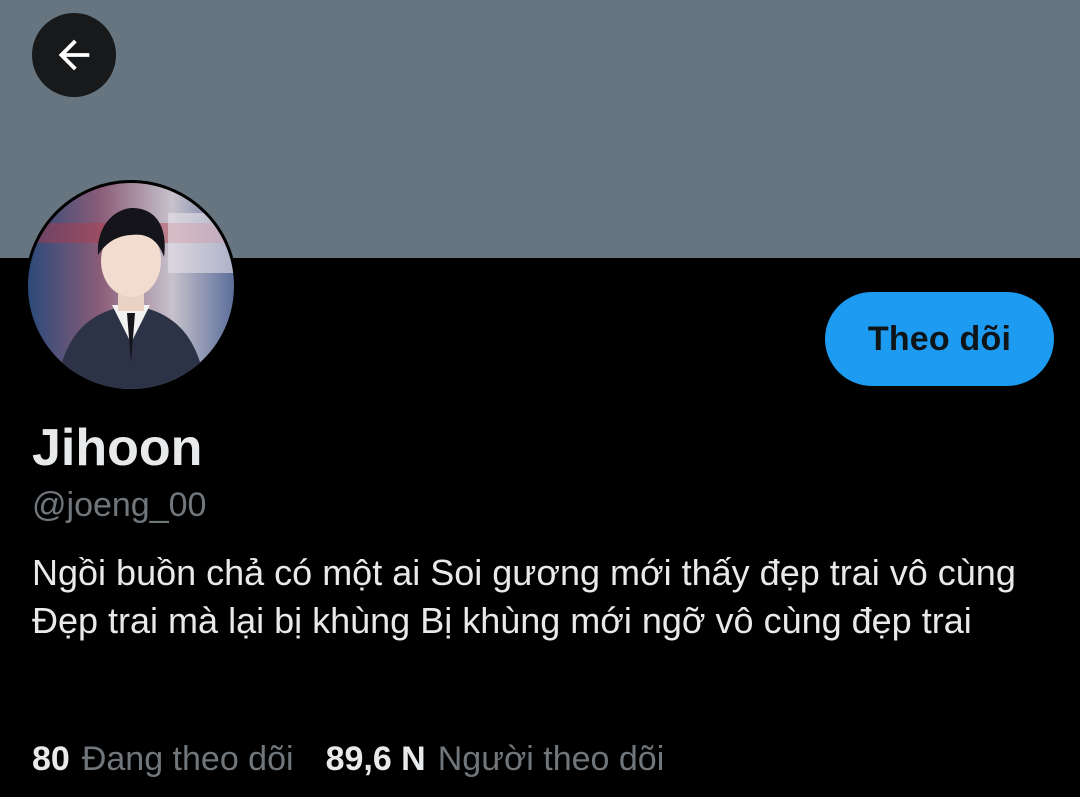 This screenshot has width=1080, height=797. I want to click on following-label: Đang theo dõi, so click(187, 759).